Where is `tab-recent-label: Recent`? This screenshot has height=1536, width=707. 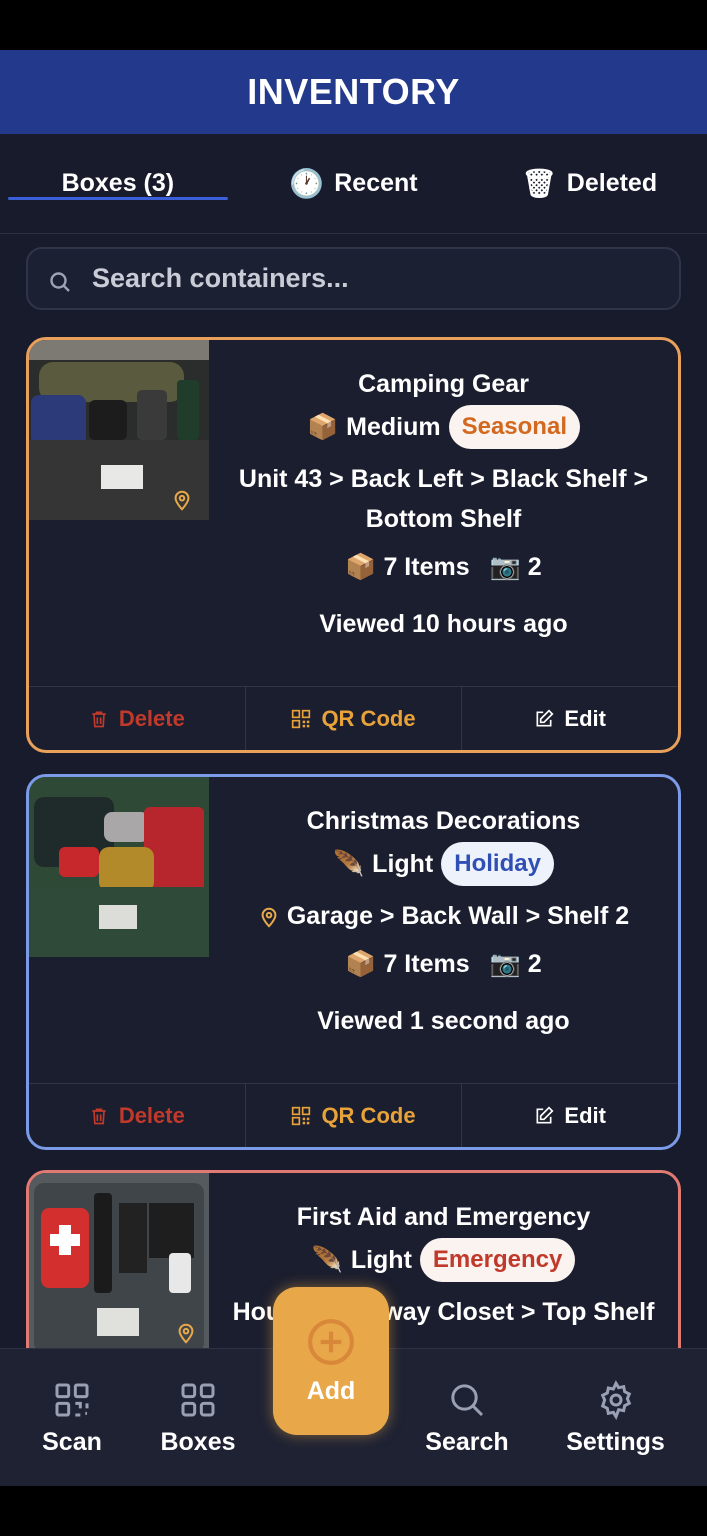
tab-recent-label: Recent is located at coordinates (376, 183).